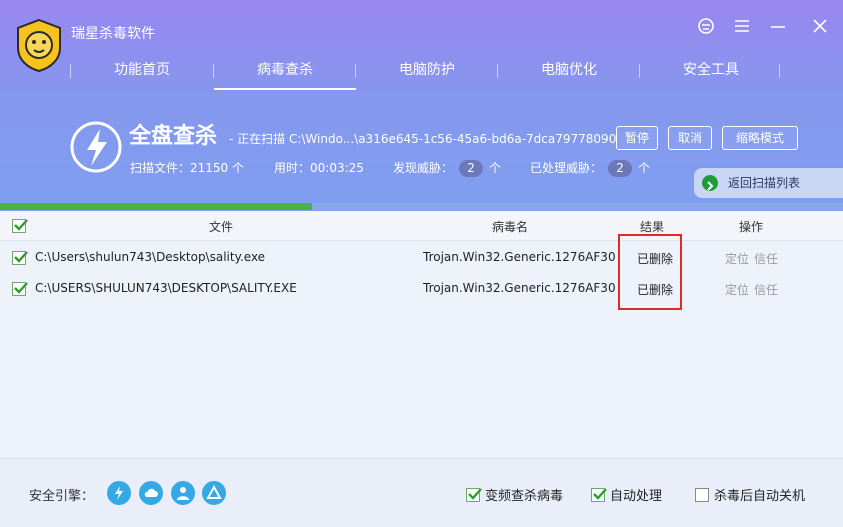 This screenshot has width=843, height=527. What do you see at coordinates (706, 26) in the screenshot?
I see `skin-icon` at bounding box center [706, 26].